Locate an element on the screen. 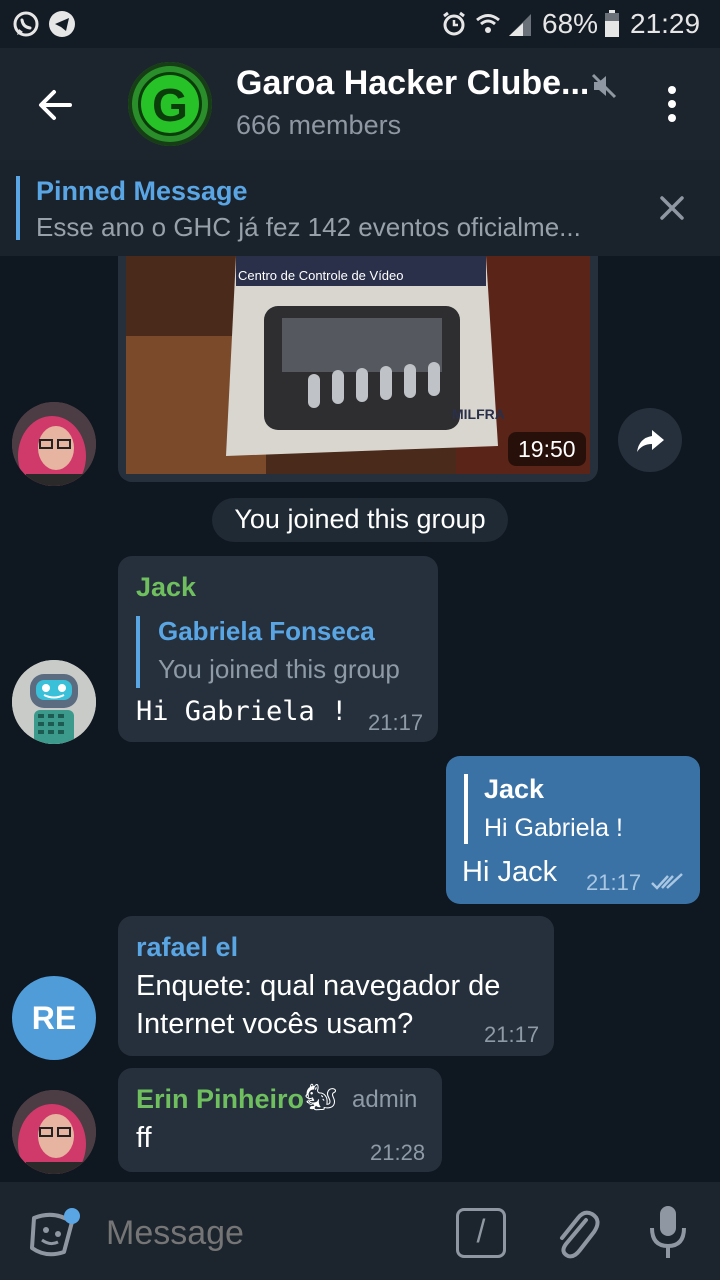  video-duration-badge: 19:50 is located at coordinates (547, 449).